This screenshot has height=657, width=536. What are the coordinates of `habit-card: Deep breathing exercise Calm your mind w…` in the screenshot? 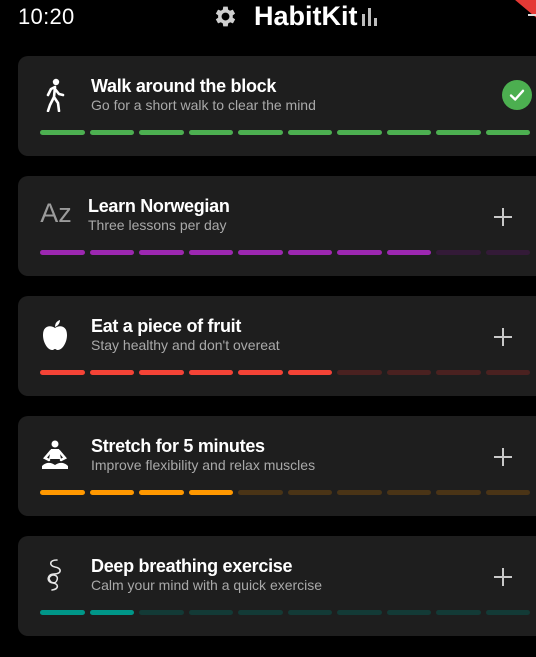 It's located at (277, 586).